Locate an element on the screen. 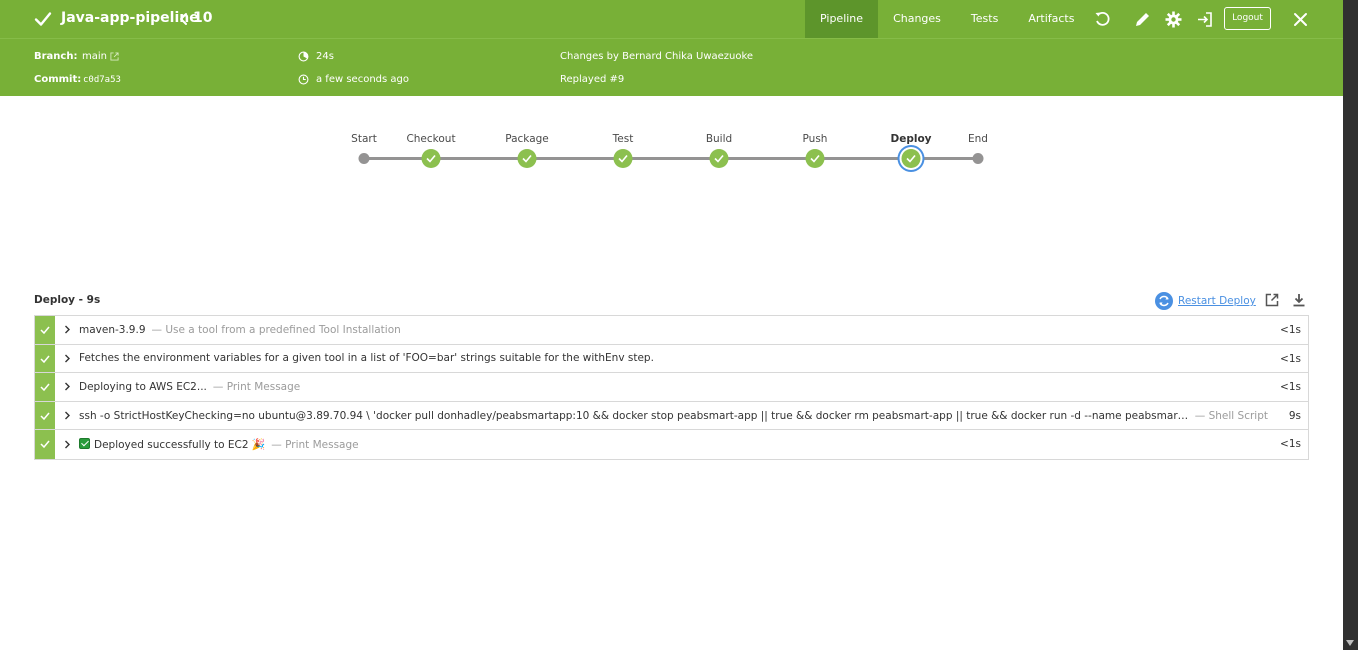  run-number: 10 is located at coordinates (203, 18).